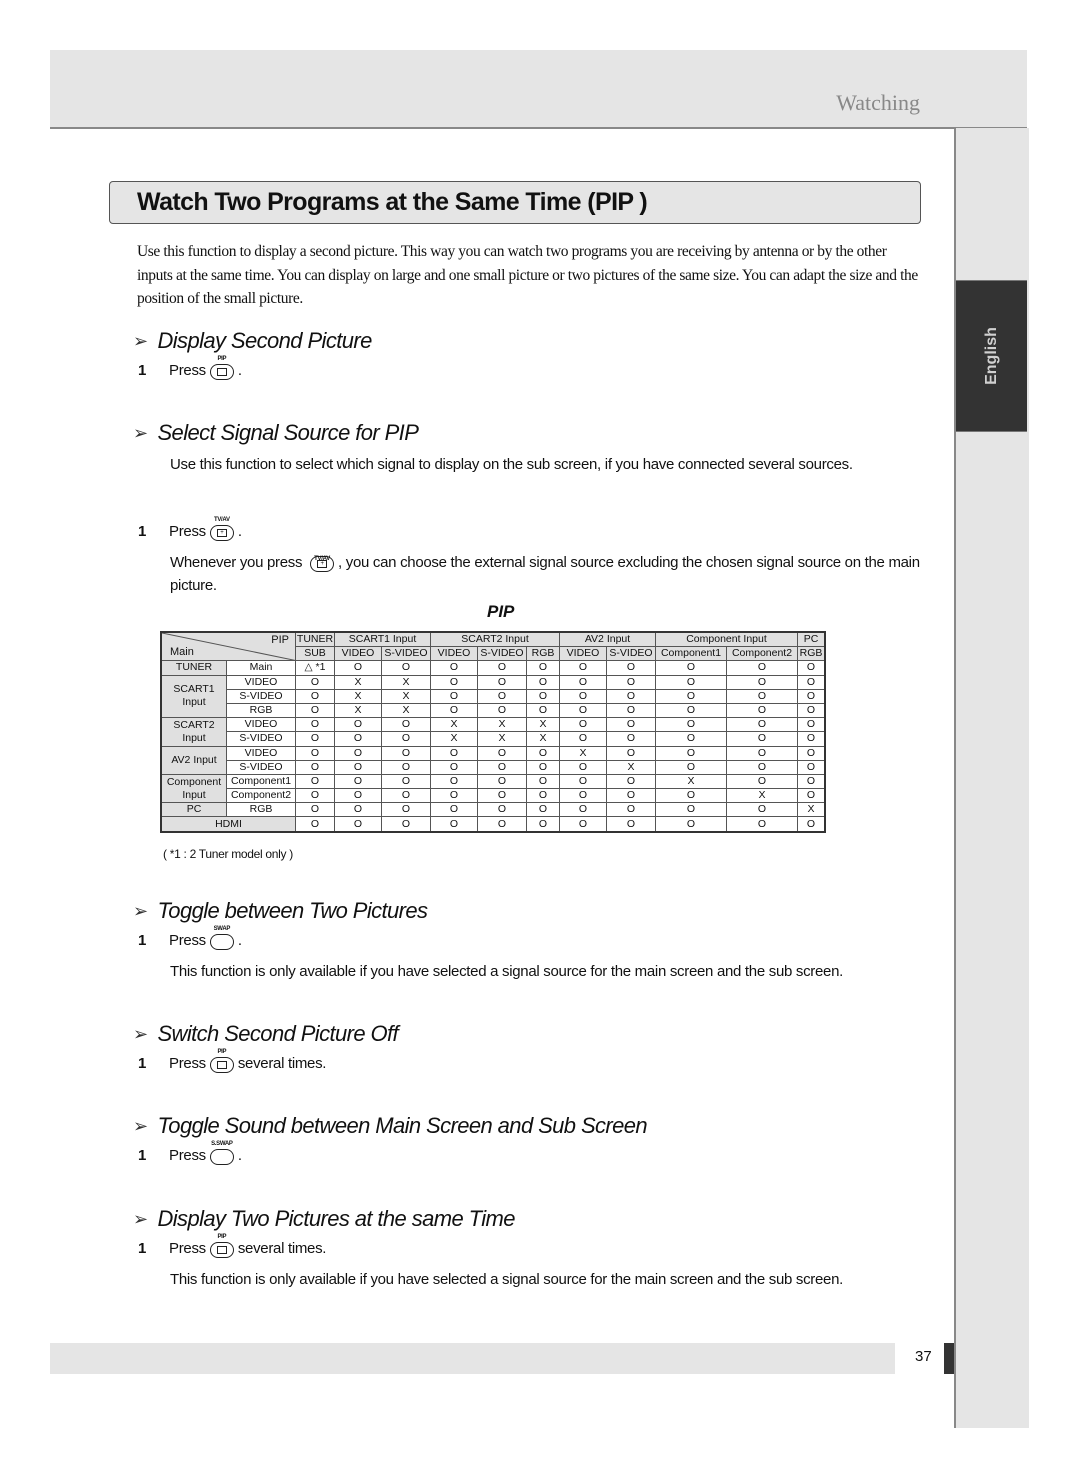 The width and height of the screenshot is (1080, 1482). I want to click on language-tab: English, so click(991, 356).